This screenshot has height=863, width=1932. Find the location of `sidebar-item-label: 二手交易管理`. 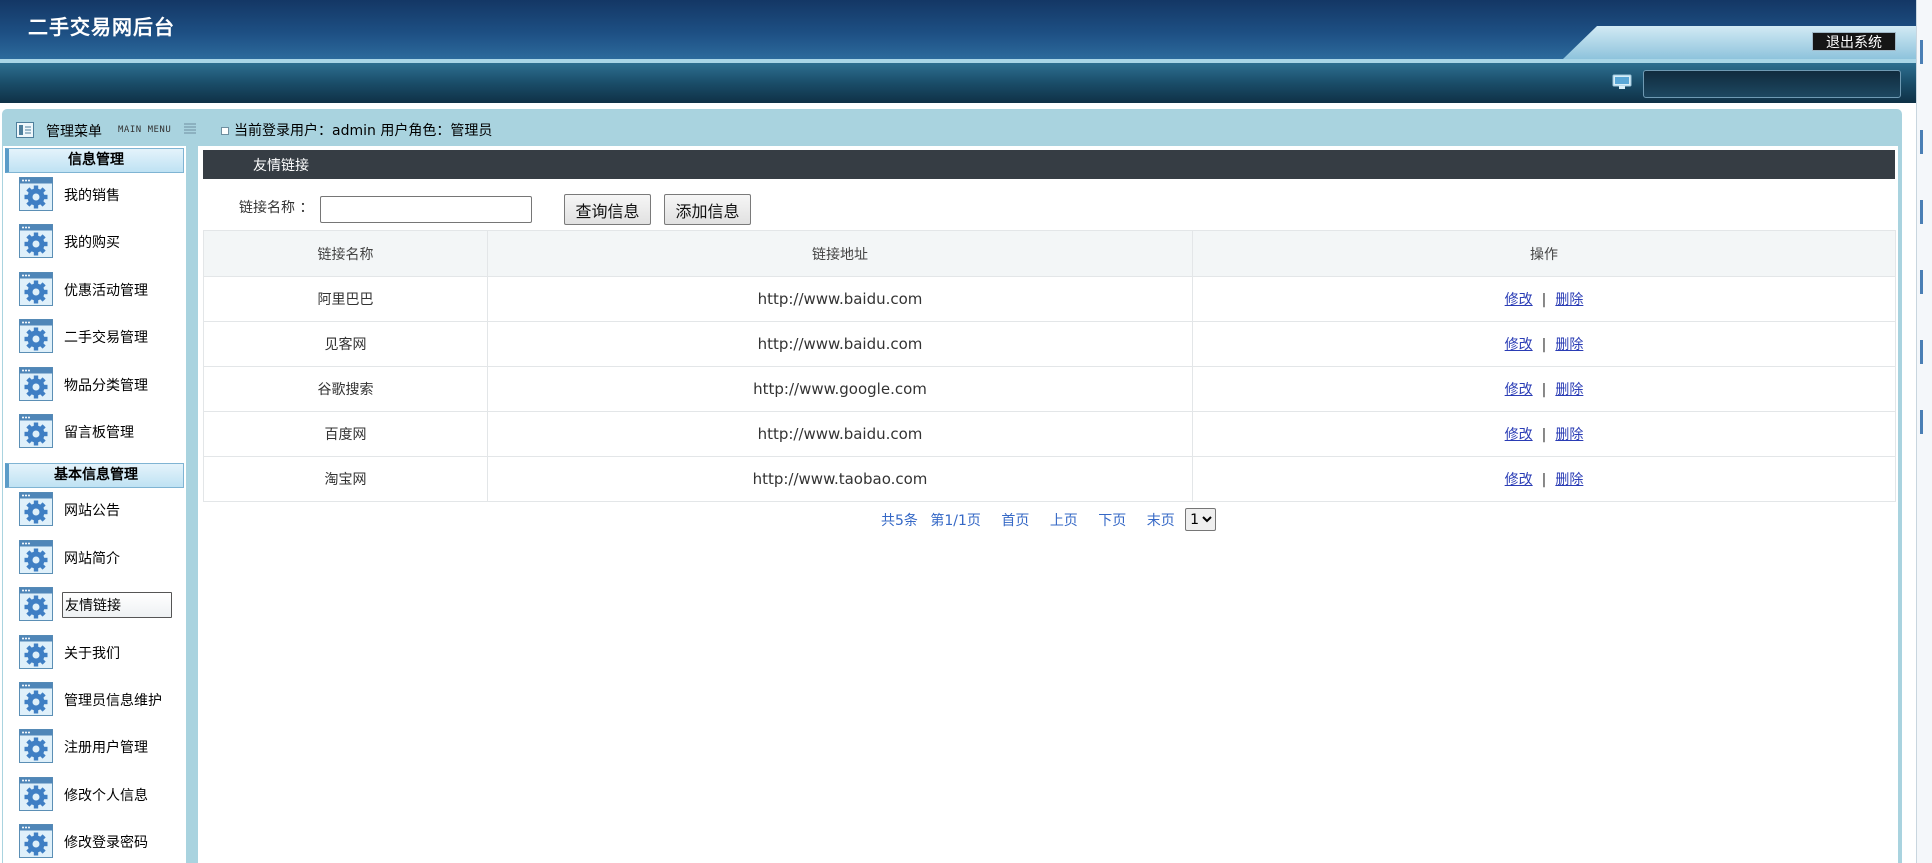

sidebar-item-label: 二手交易管理 is located at coordinates (106, 338).